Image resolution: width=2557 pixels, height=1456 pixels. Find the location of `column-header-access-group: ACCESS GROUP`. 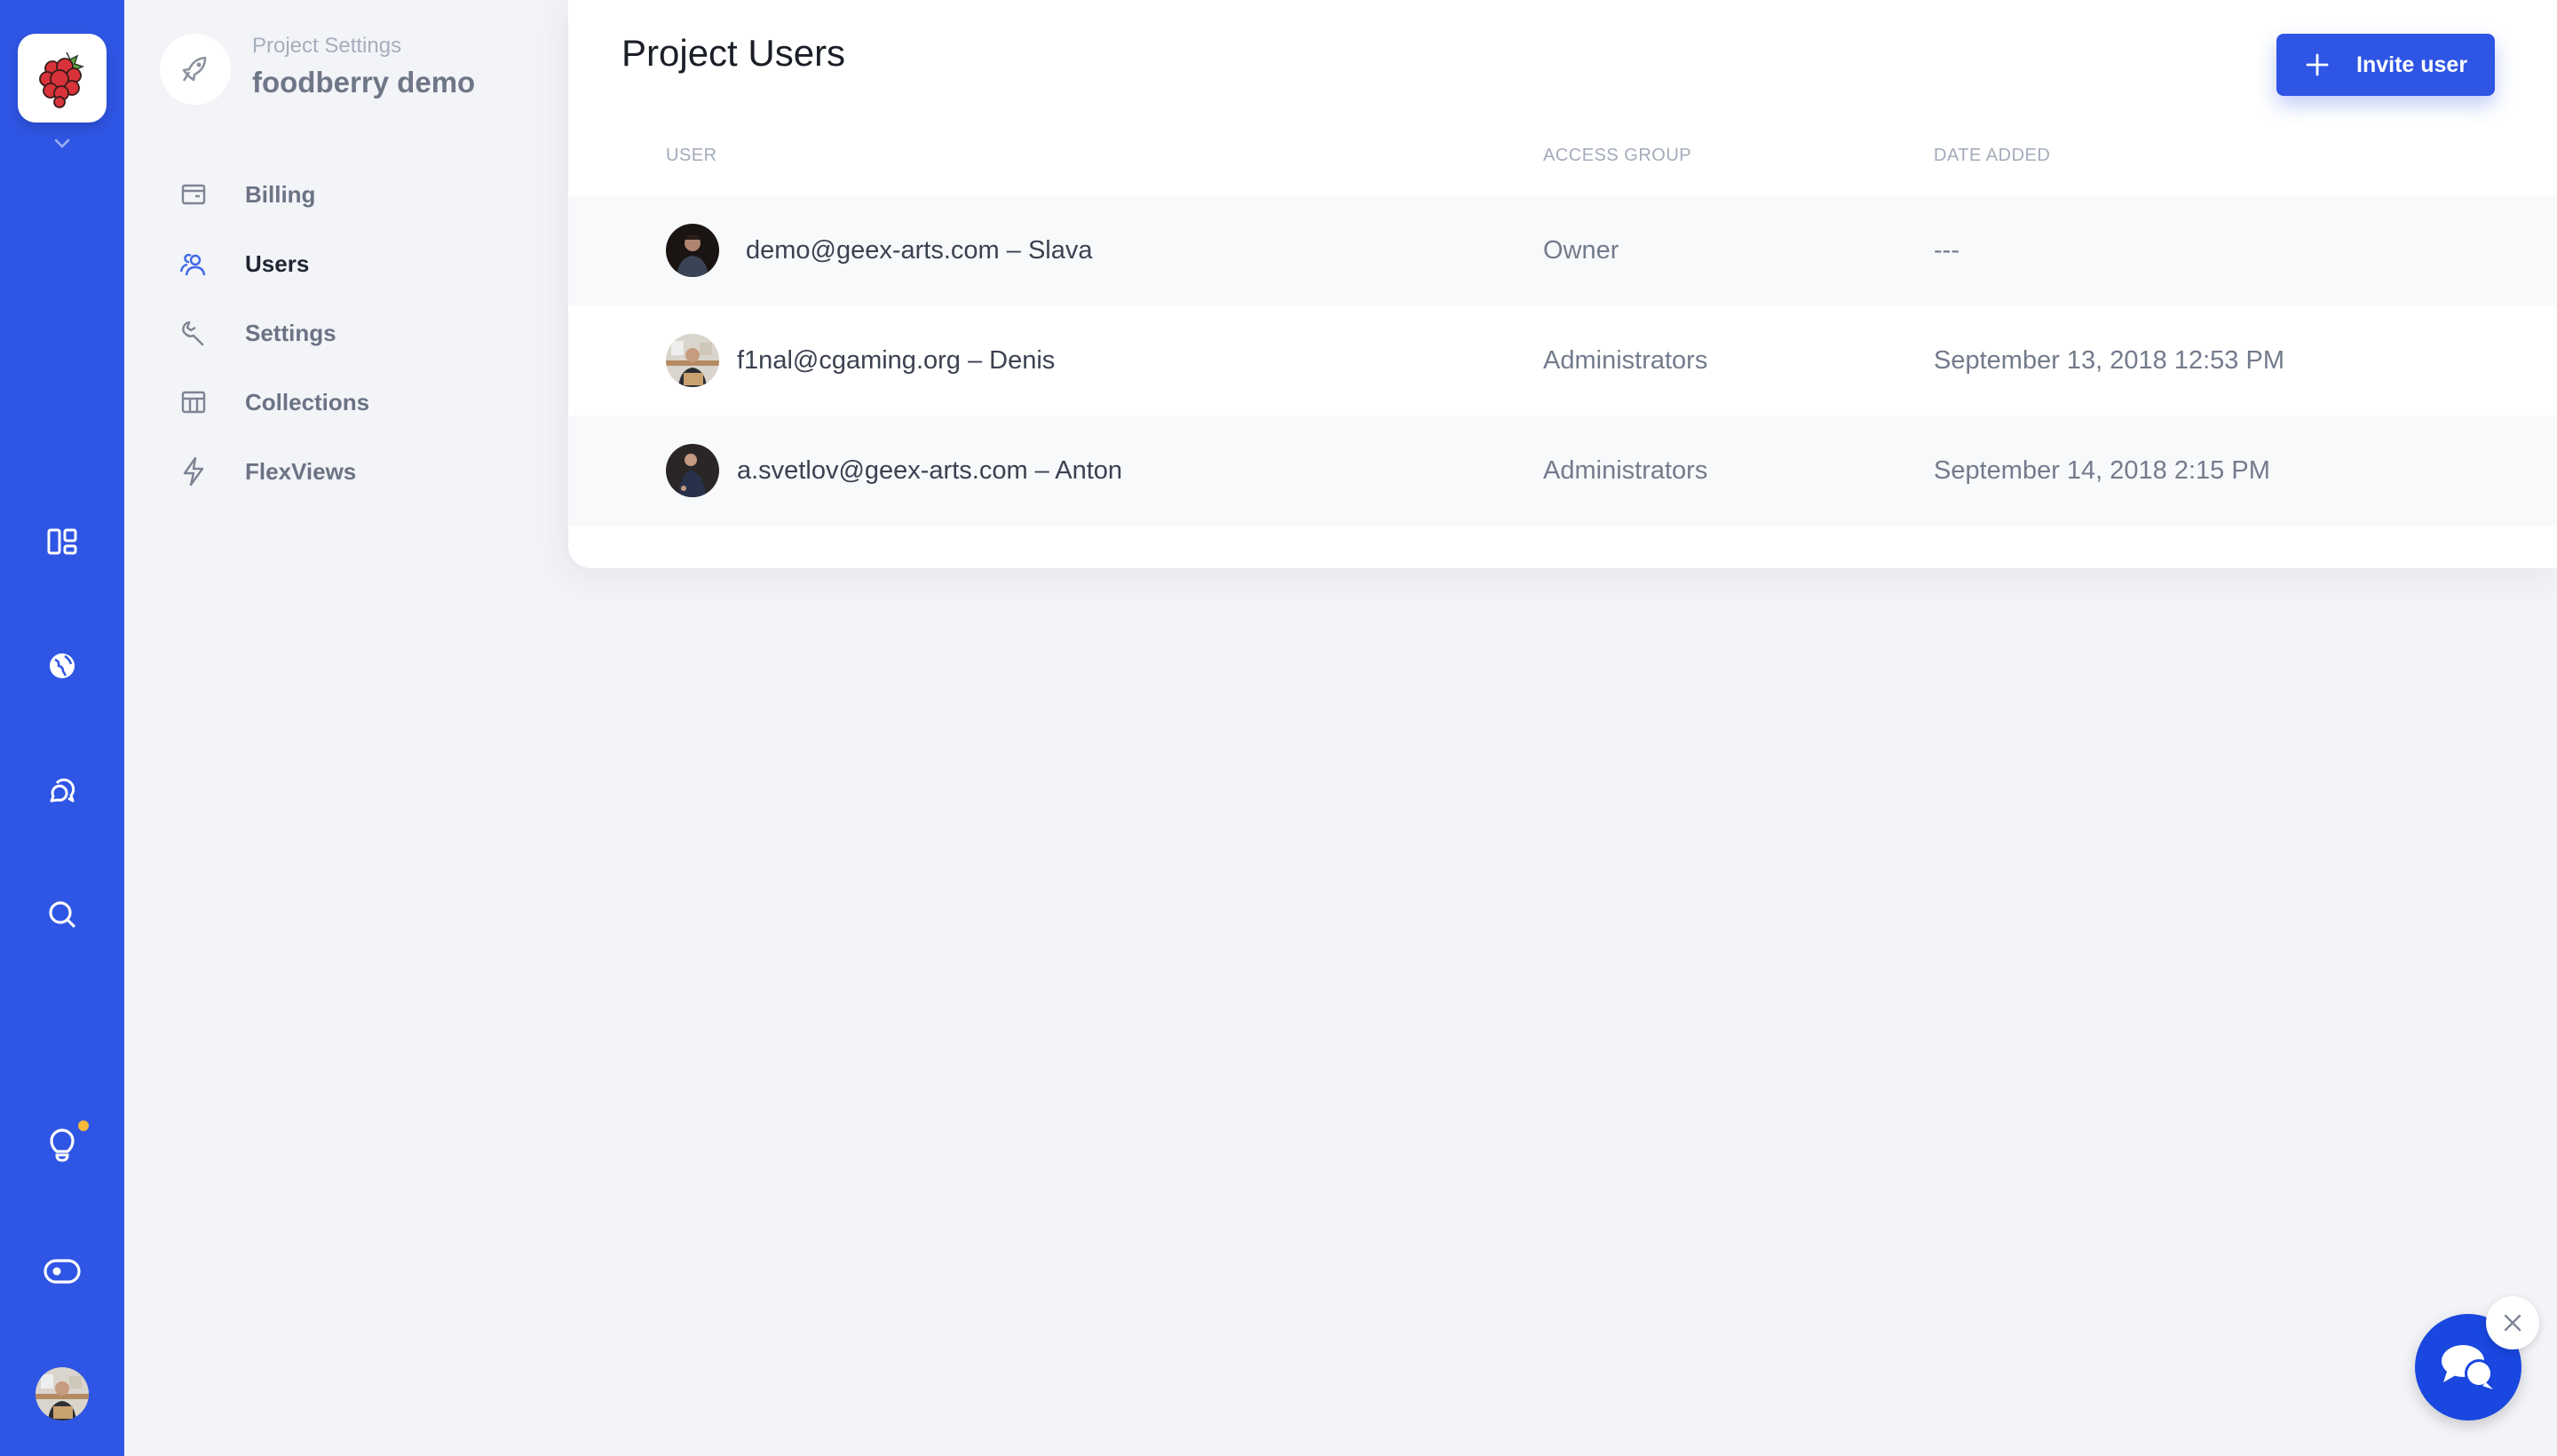

column-header-access-group: ACCESS GROUP is located at coordinates (1617, 156).